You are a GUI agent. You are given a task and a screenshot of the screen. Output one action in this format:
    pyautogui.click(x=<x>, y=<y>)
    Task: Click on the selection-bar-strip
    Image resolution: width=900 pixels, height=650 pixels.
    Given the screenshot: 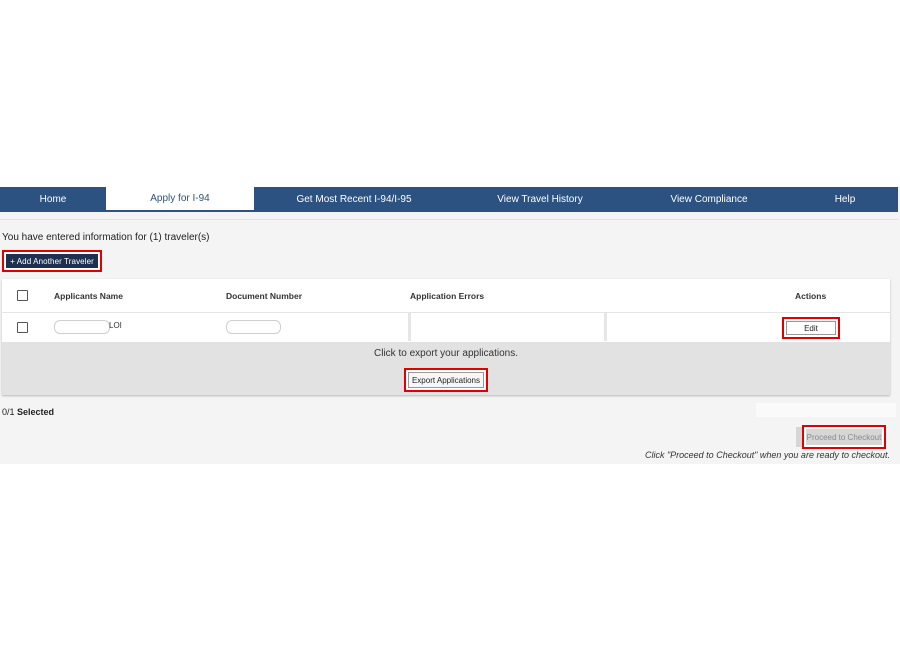 What is the action you would take?
    pyautogui.click(x=826, y=410)
    